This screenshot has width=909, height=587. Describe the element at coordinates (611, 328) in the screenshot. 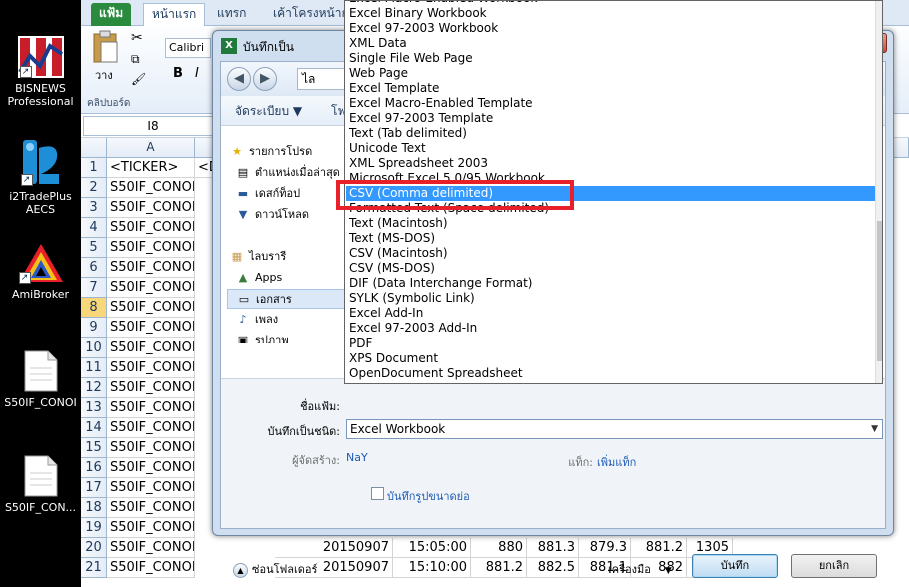

I see `filetype-option: Excel 97-2003 Add-In` at that location.